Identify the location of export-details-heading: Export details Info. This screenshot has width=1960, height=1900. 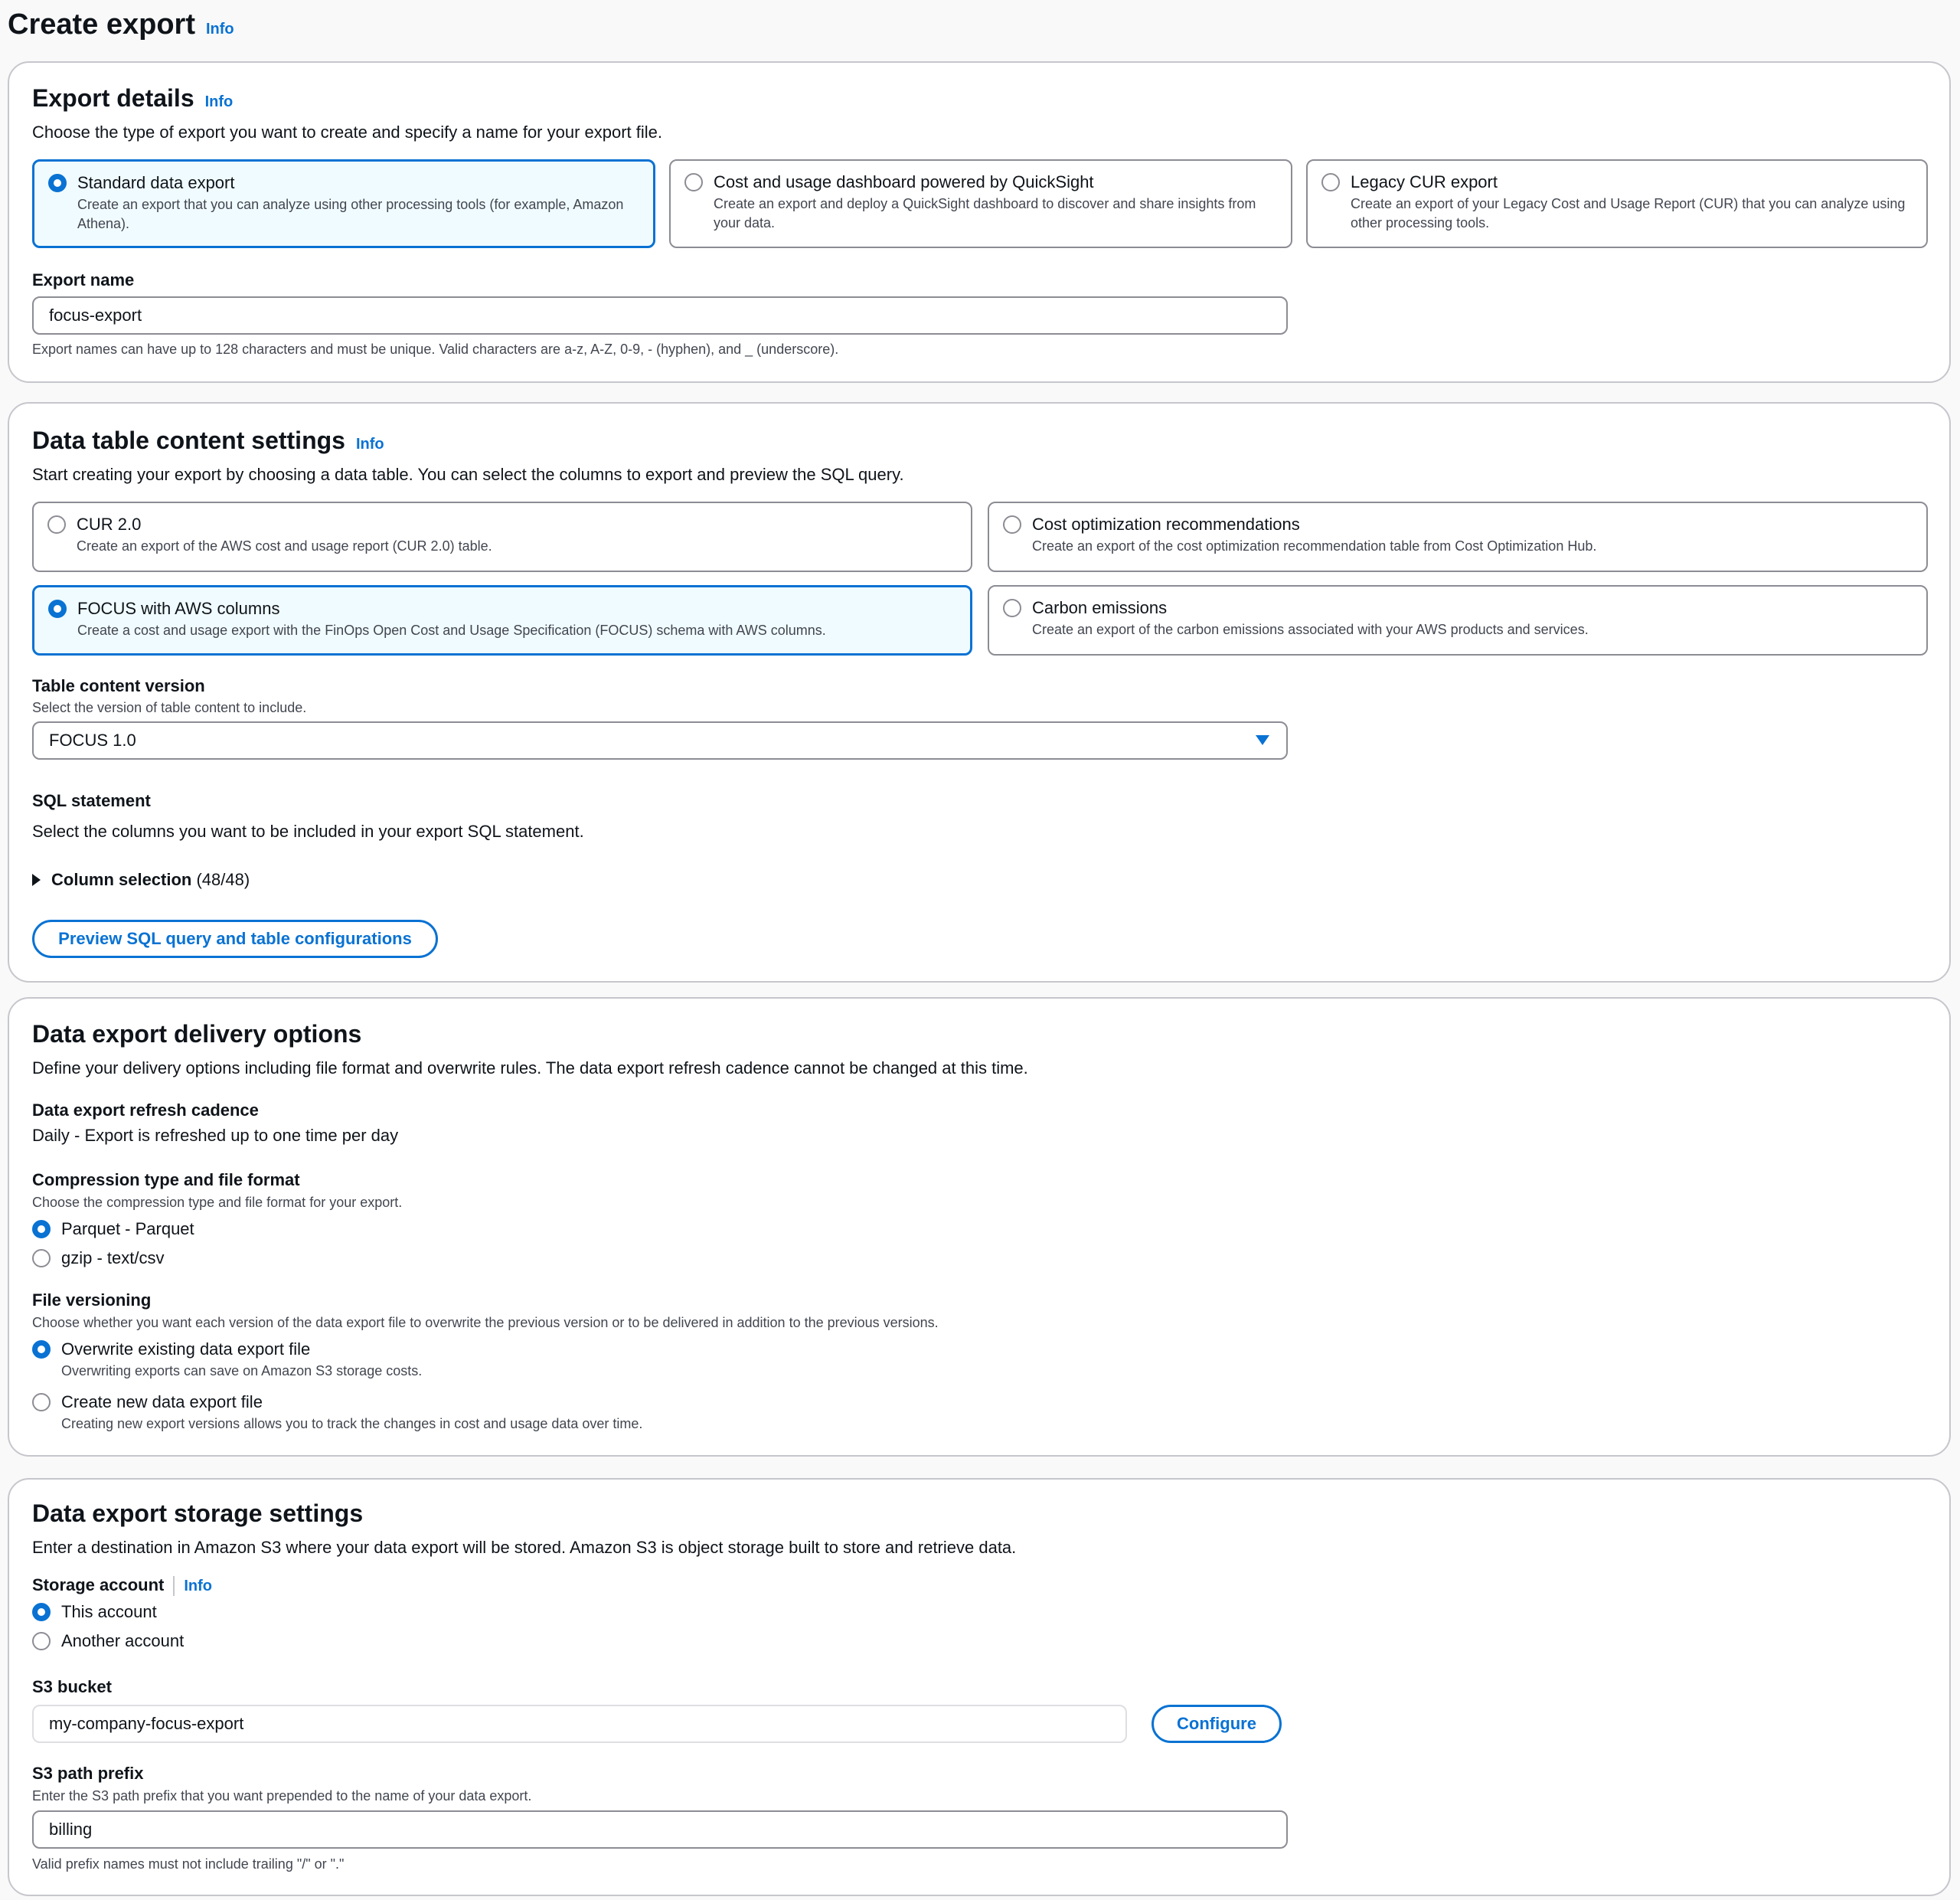
(132, 100).